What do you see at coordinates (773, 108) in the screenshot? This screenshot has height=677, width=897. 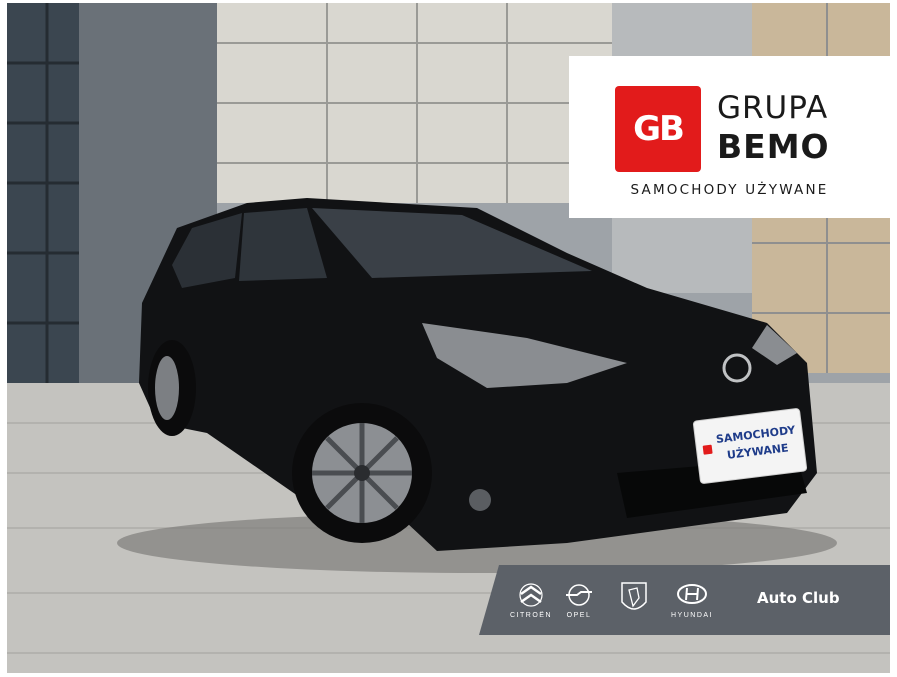 I see `brand-name-line1: GRUPA` at bounding box center [773, 108].